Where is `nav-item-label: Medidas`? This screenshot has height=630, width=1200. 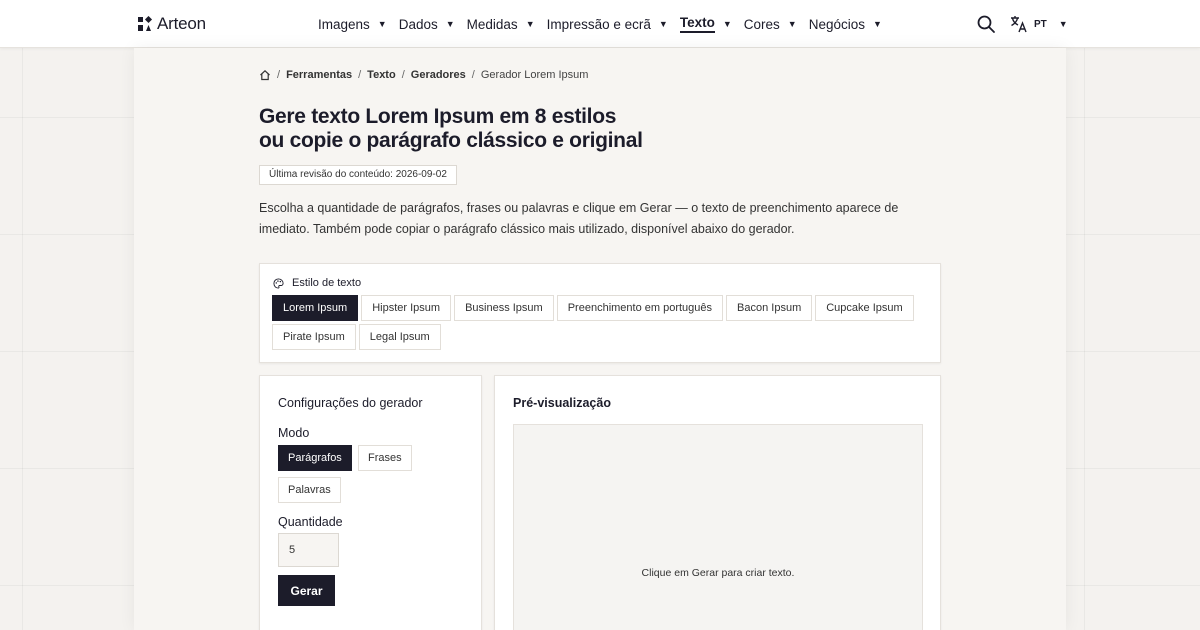 nav-item-label: Medidas is located at coordinates (492, 24).